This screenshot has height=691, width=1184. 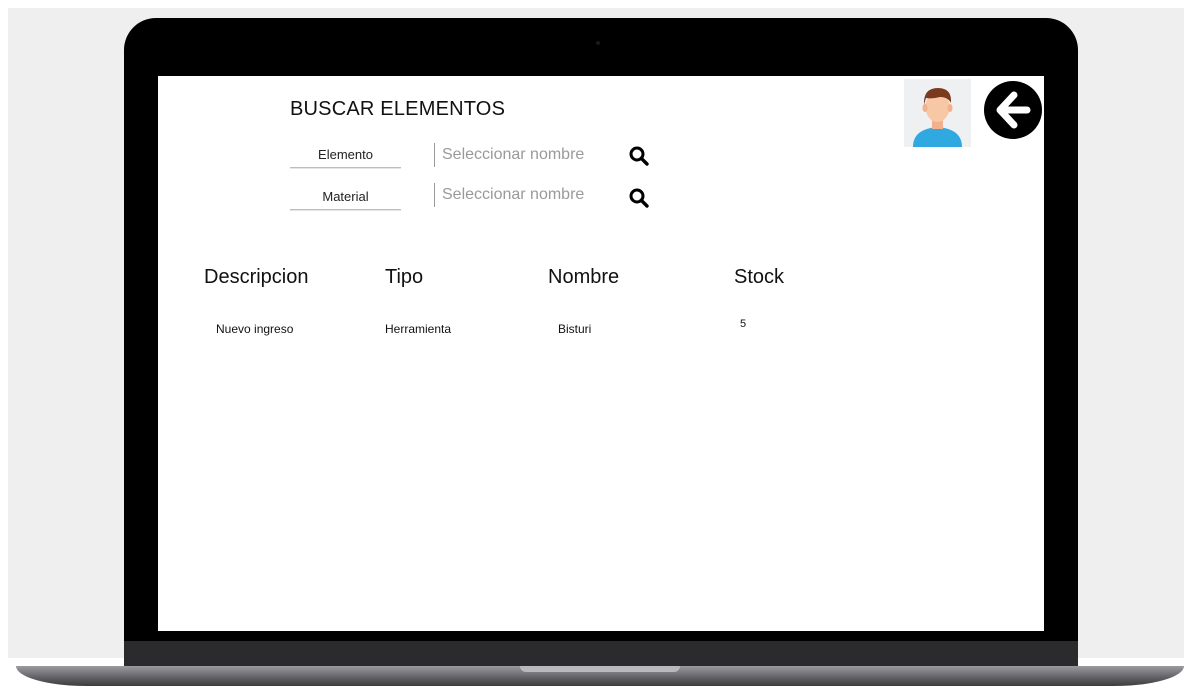 I want to click on column-header-descripcion: Descripcion, so click(x=256, y=277).